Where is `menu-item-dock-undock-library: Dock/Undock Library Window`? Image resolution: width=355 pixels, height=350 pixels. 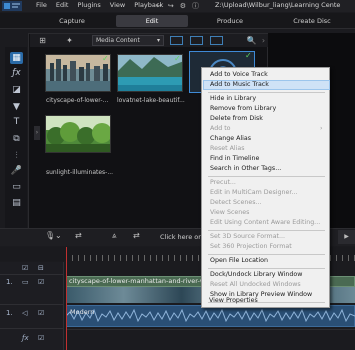
menu-item-dock-undock-library: Dock/Undock Library Window is located at coordinates (256, 274).